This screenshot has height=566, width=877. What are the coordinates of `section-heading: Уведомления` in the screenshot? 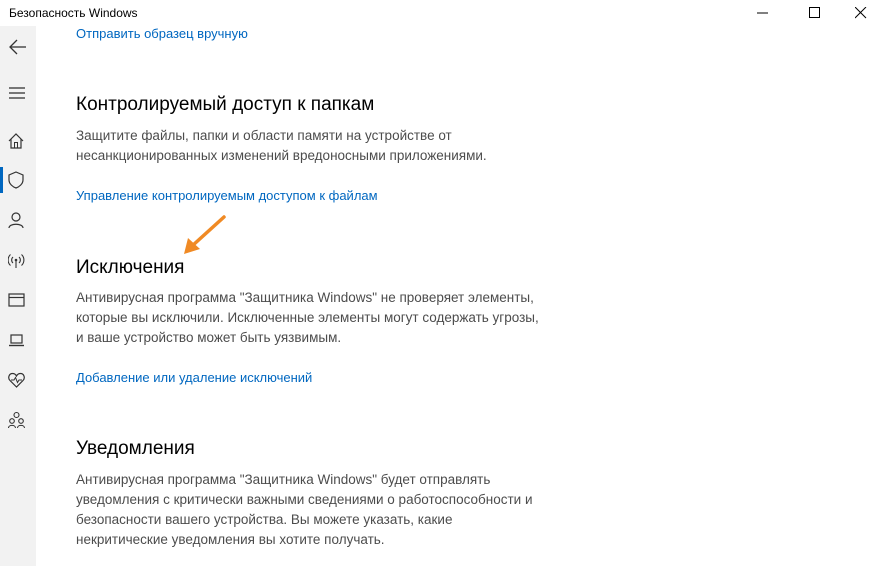 It's located at (135, 448).